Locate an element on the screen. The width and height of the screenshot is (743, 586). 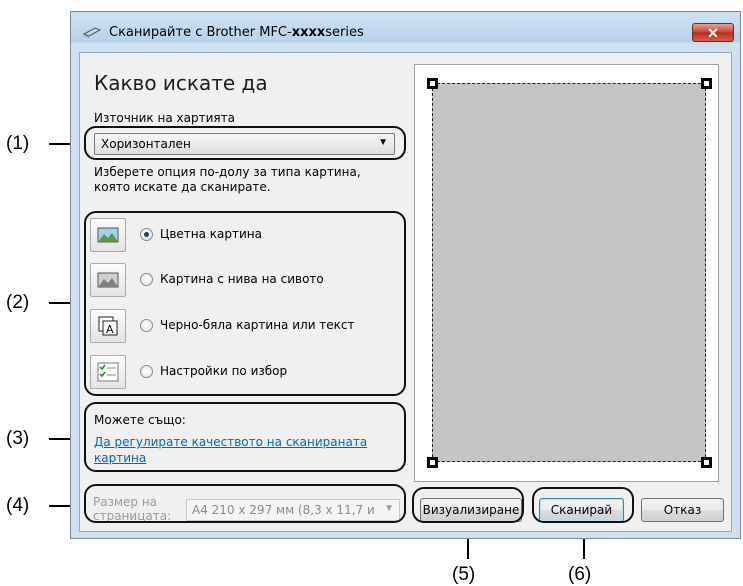
crop-handle-bottom-right is located at coordinates (706, 462).